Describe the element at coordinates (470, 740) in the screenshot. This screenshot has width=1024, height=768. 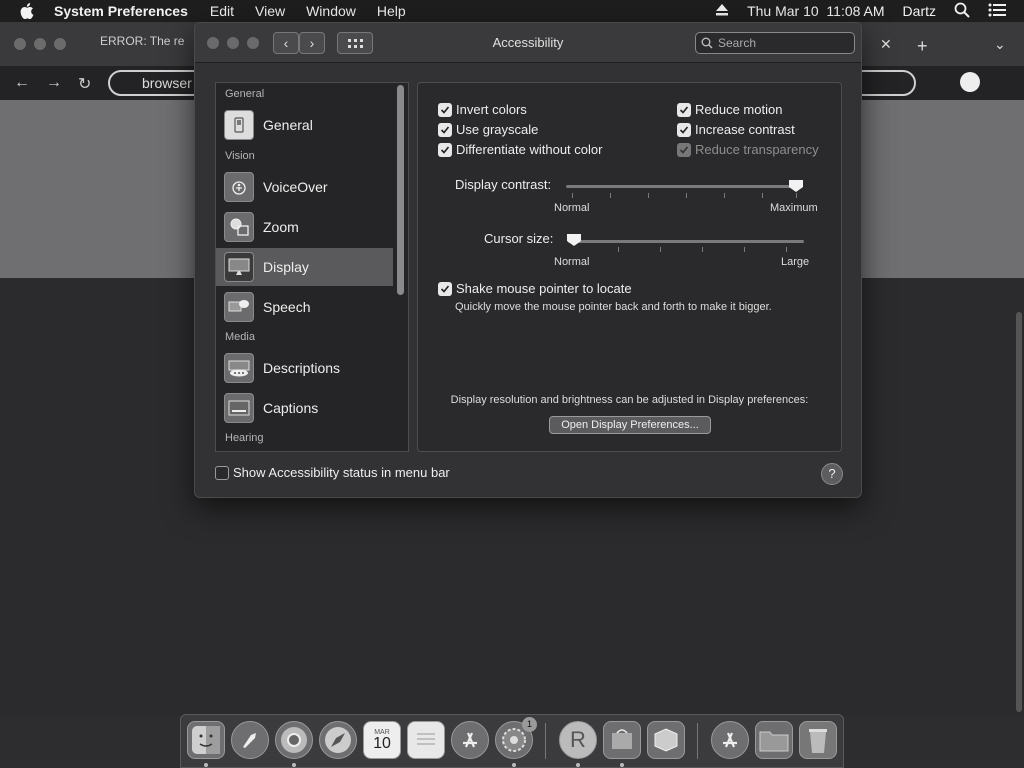
I see `app-store-icon` at that location.